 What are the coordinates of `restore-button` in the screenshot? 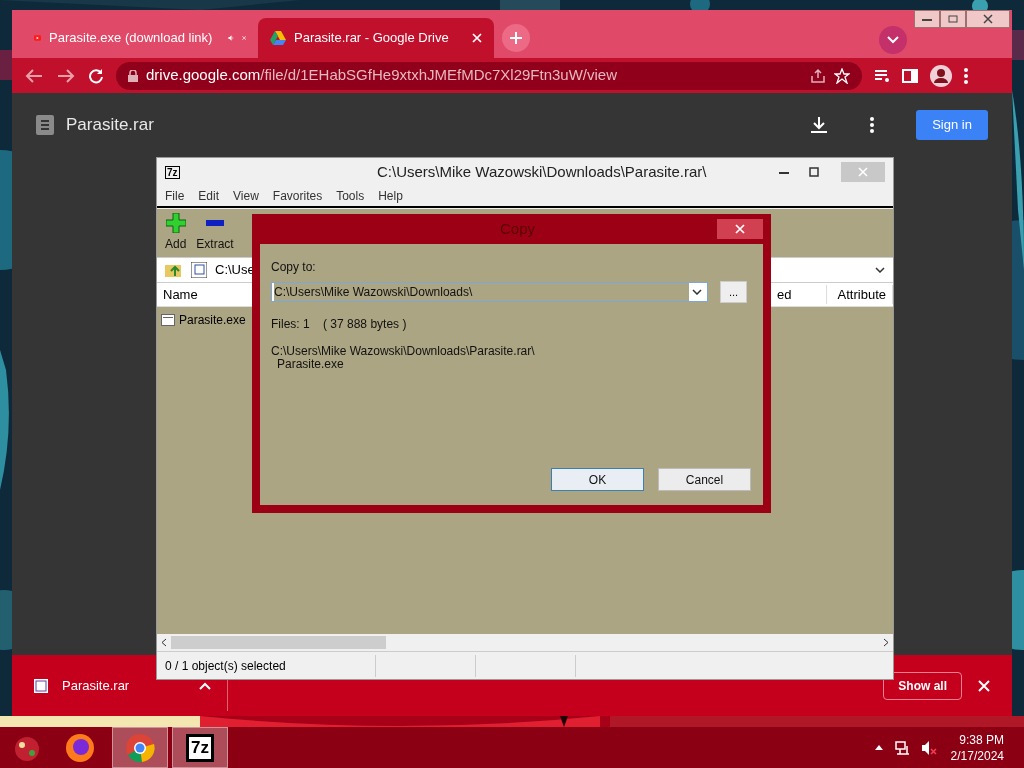 It's located at (953, 19).